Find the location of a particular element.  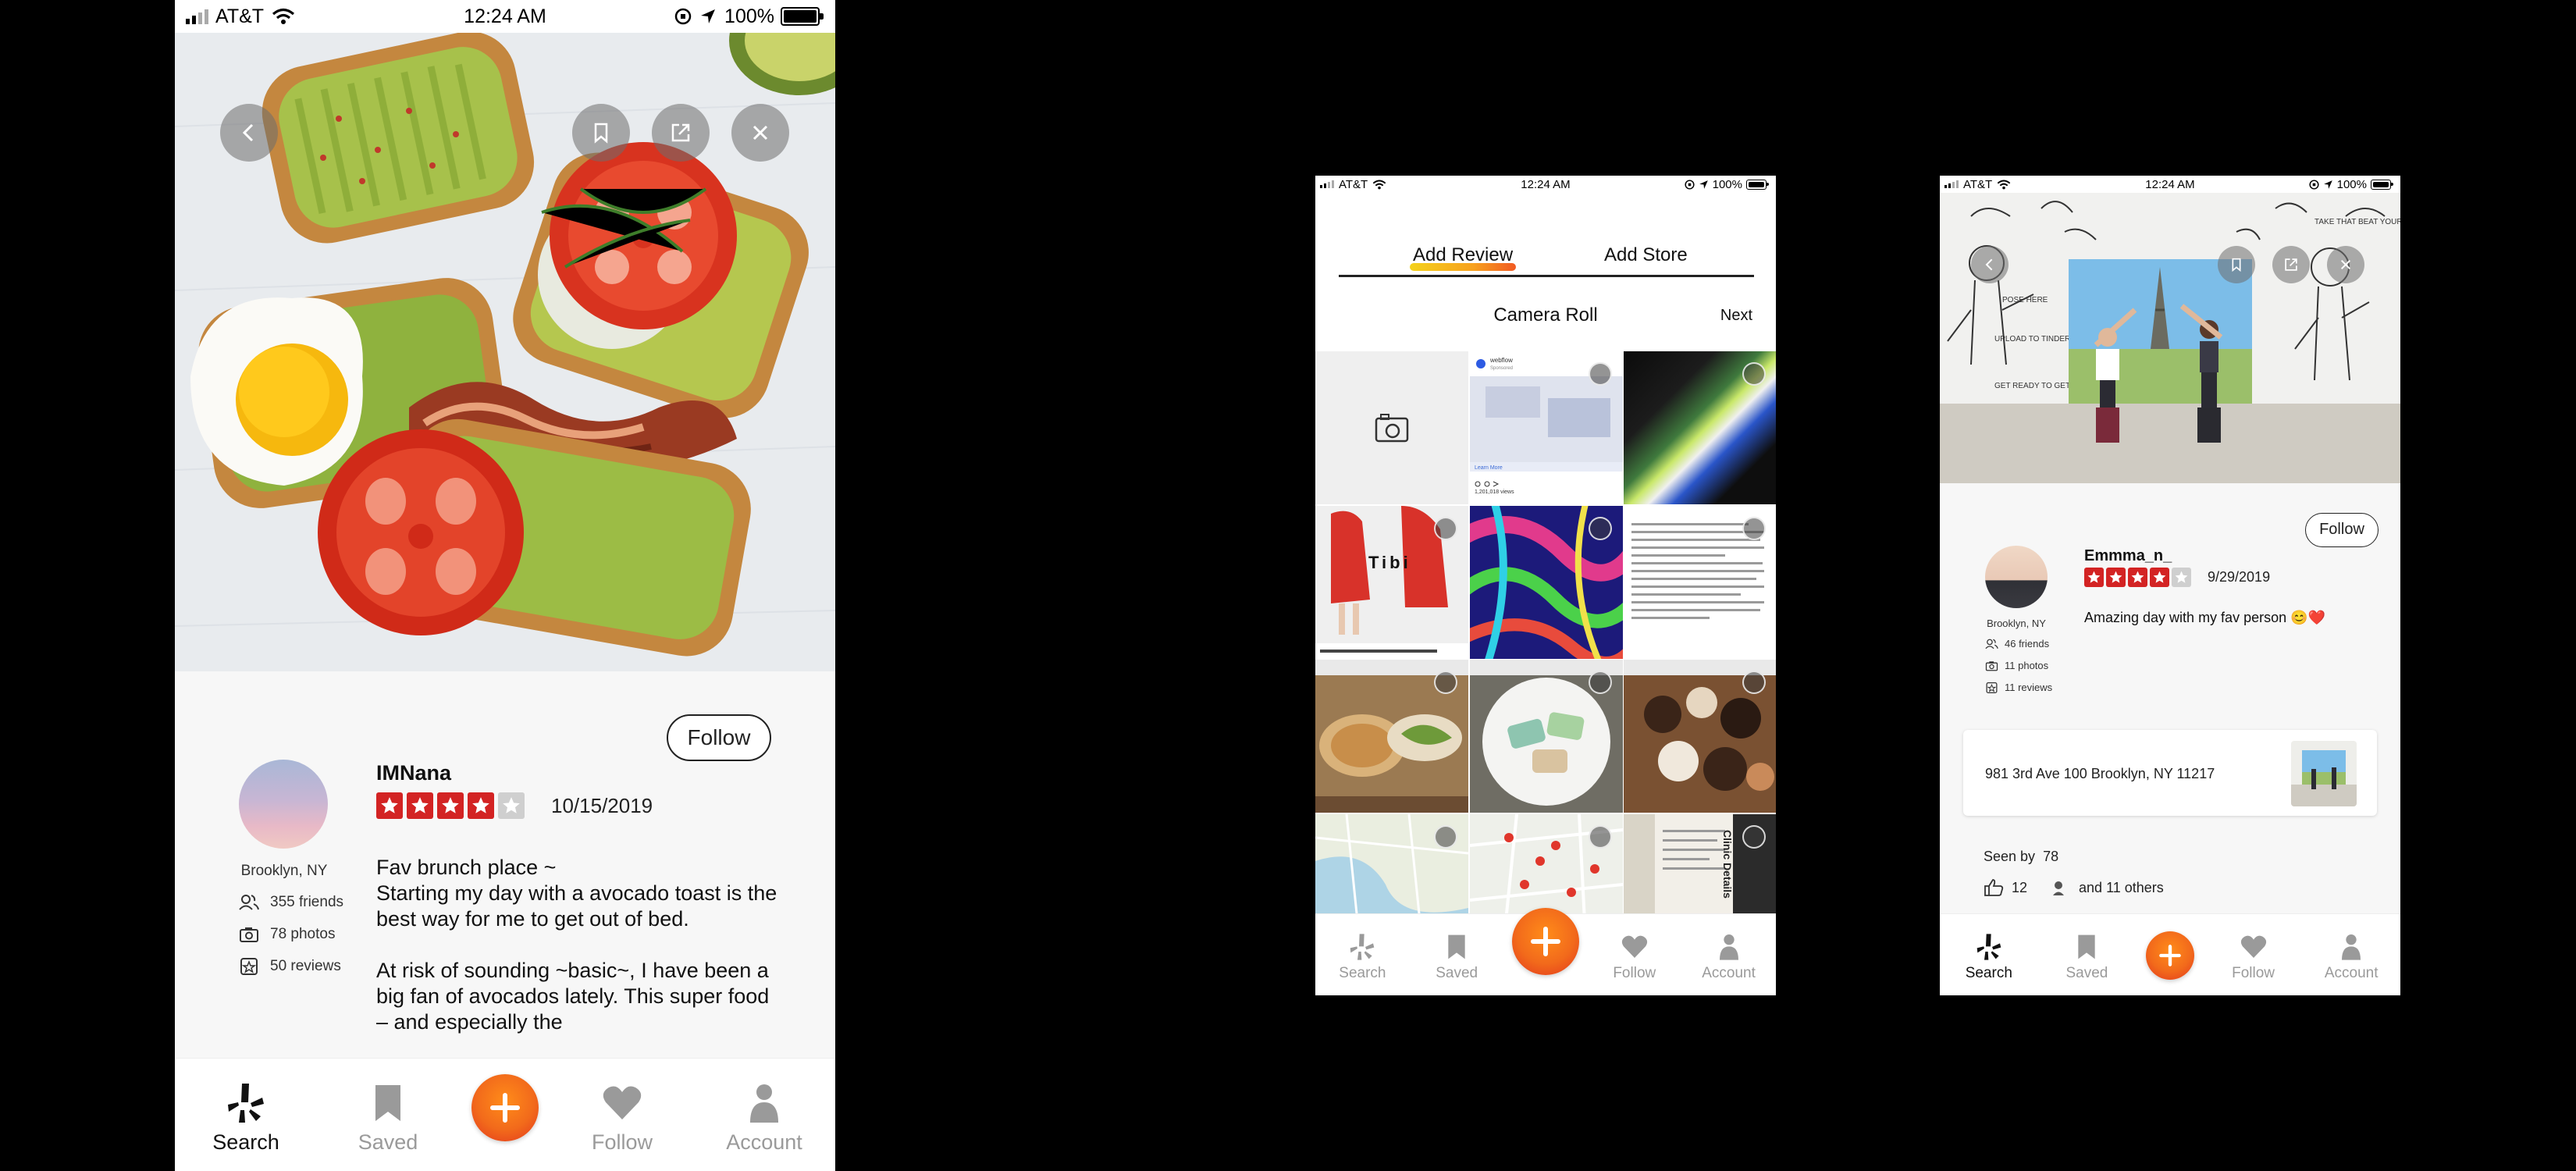

bookmark-filled-icon is located at coordinates (387, 1103).